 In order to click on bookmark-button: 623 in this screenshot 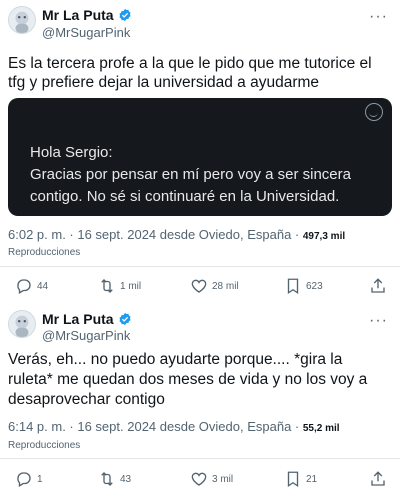, I will do `click(303, 286)`.